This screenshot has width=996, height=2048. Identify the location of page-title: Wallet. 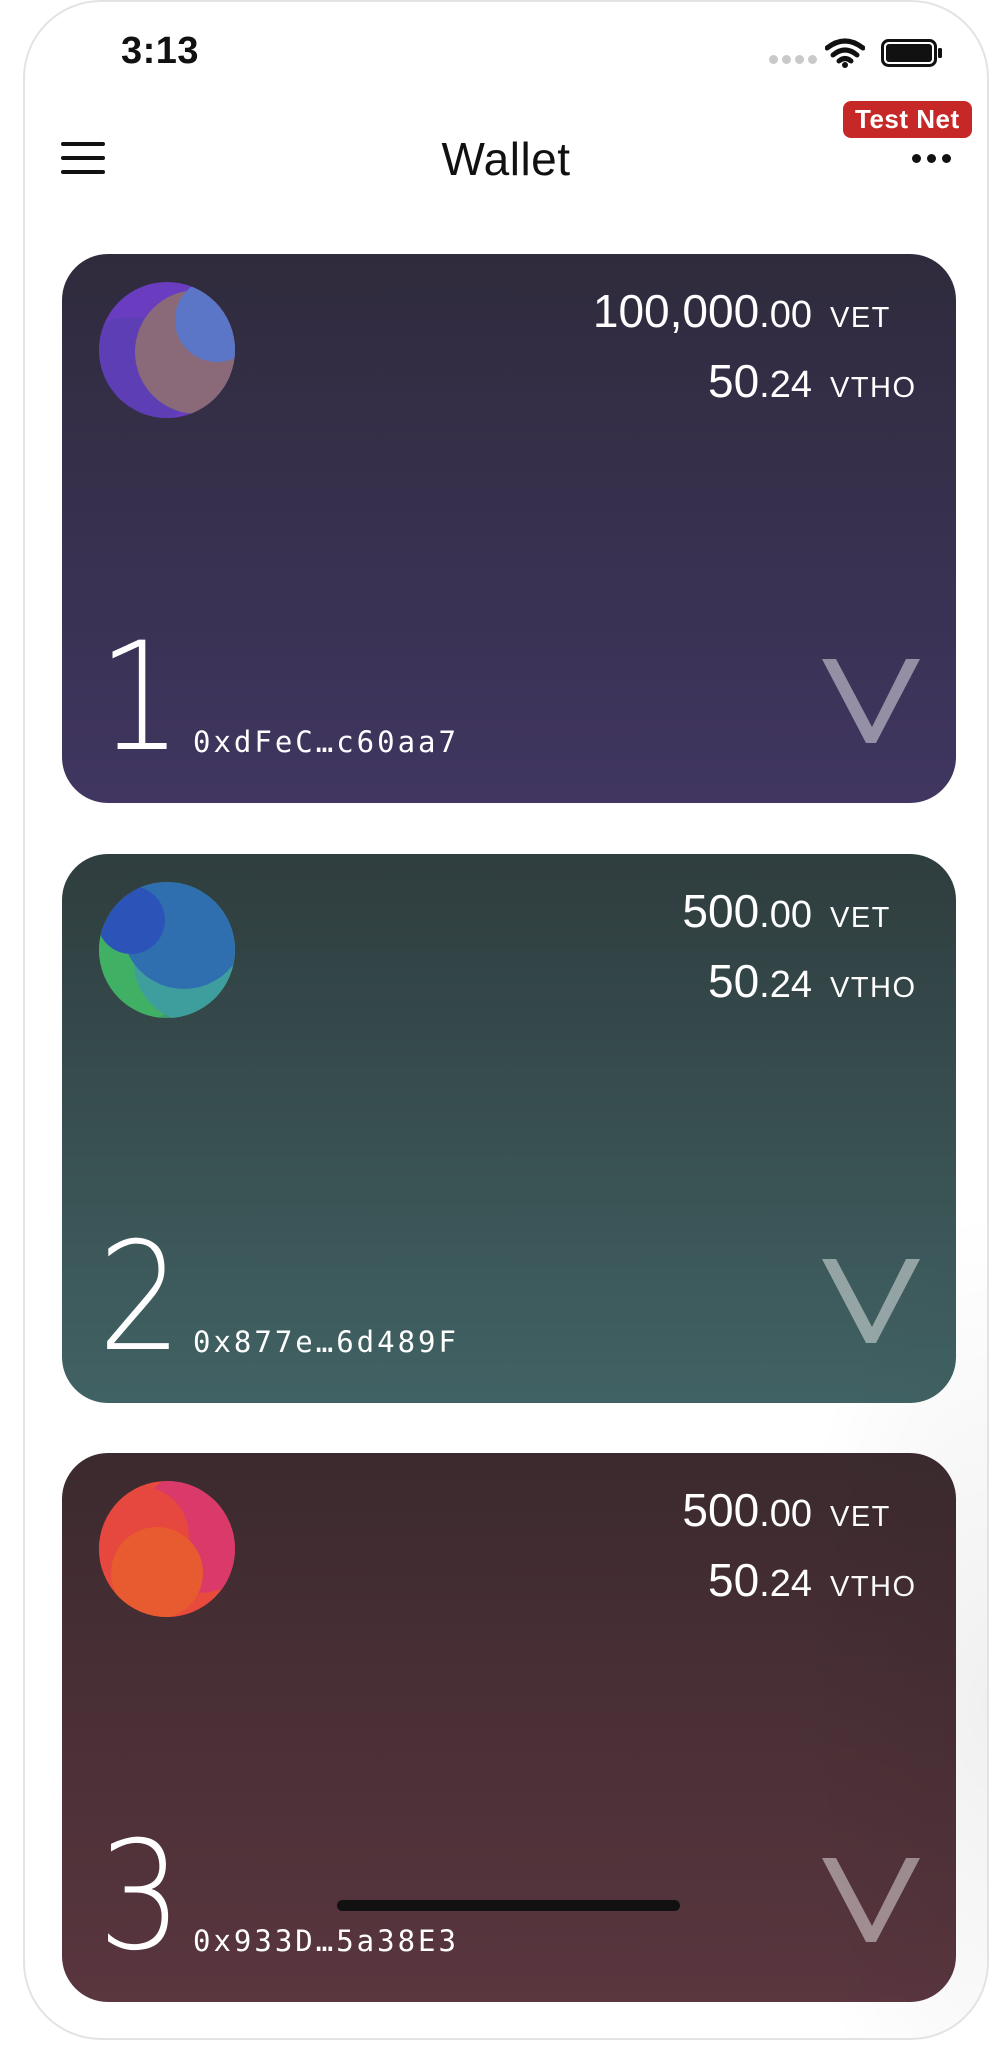
(506, 159).